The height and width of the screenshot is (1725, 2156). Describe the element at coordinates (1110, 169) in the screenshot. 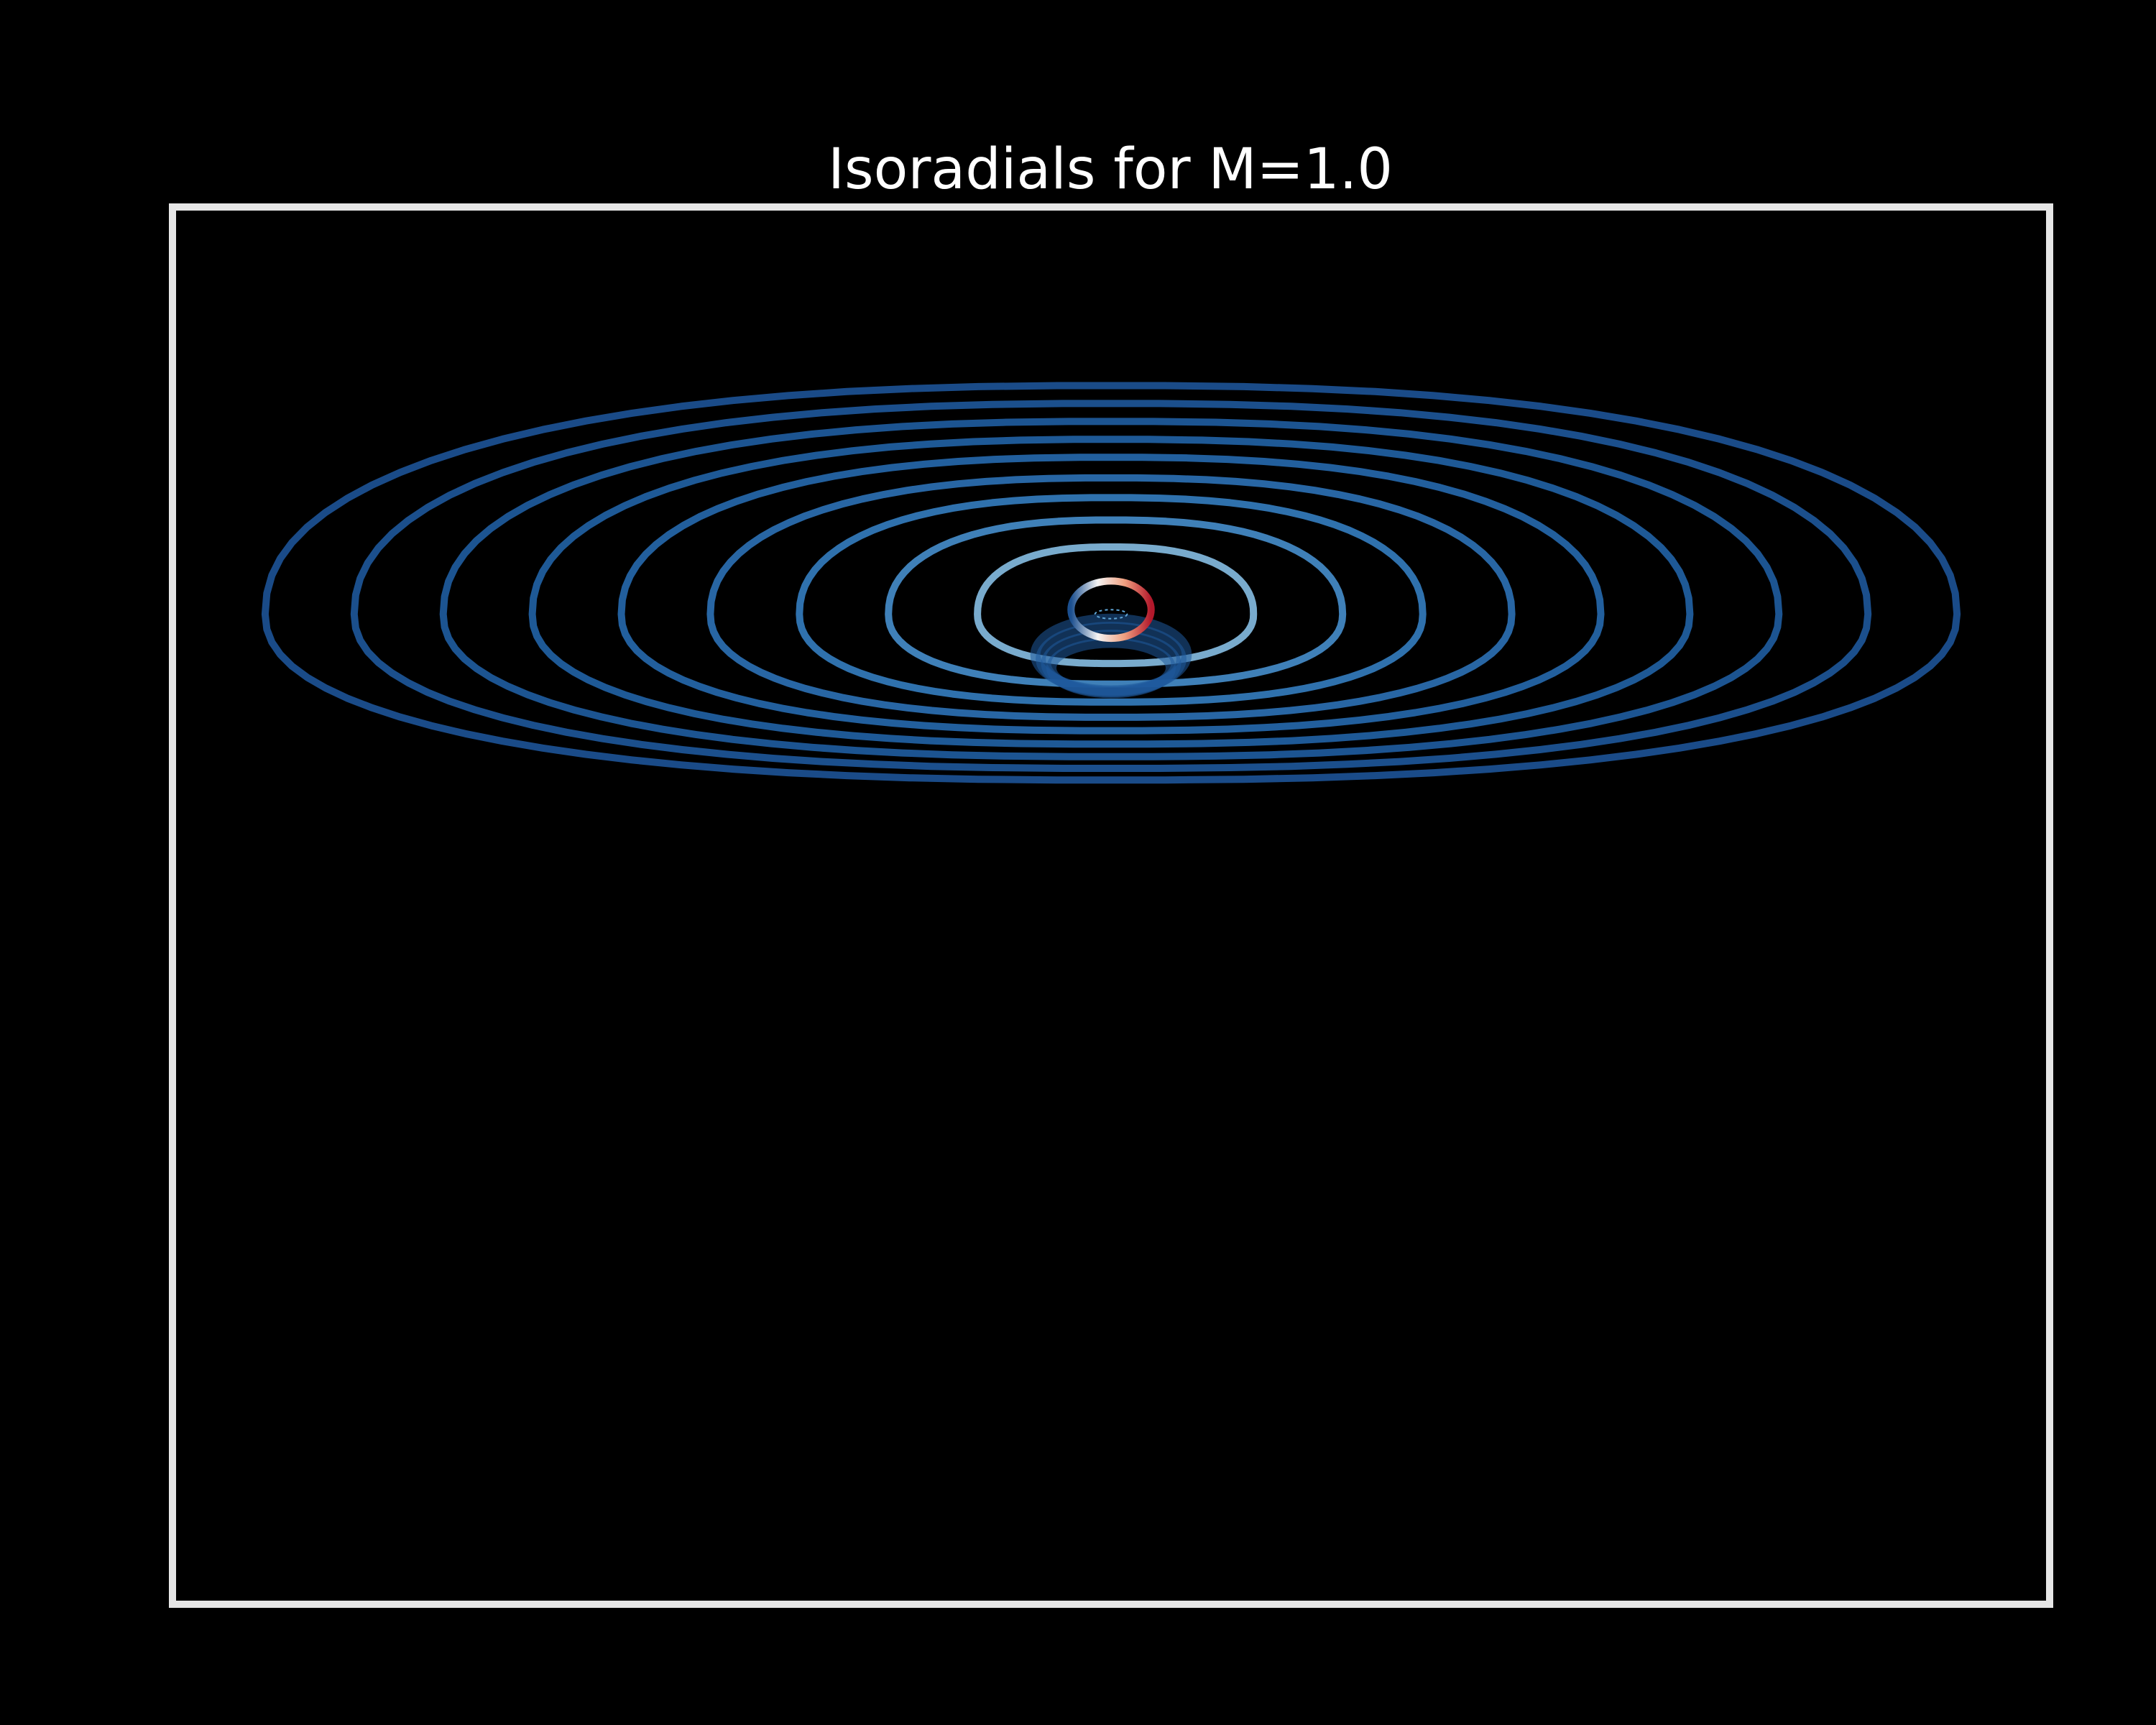

I see `chart-title: Isoradials for M=1.0` at that location.